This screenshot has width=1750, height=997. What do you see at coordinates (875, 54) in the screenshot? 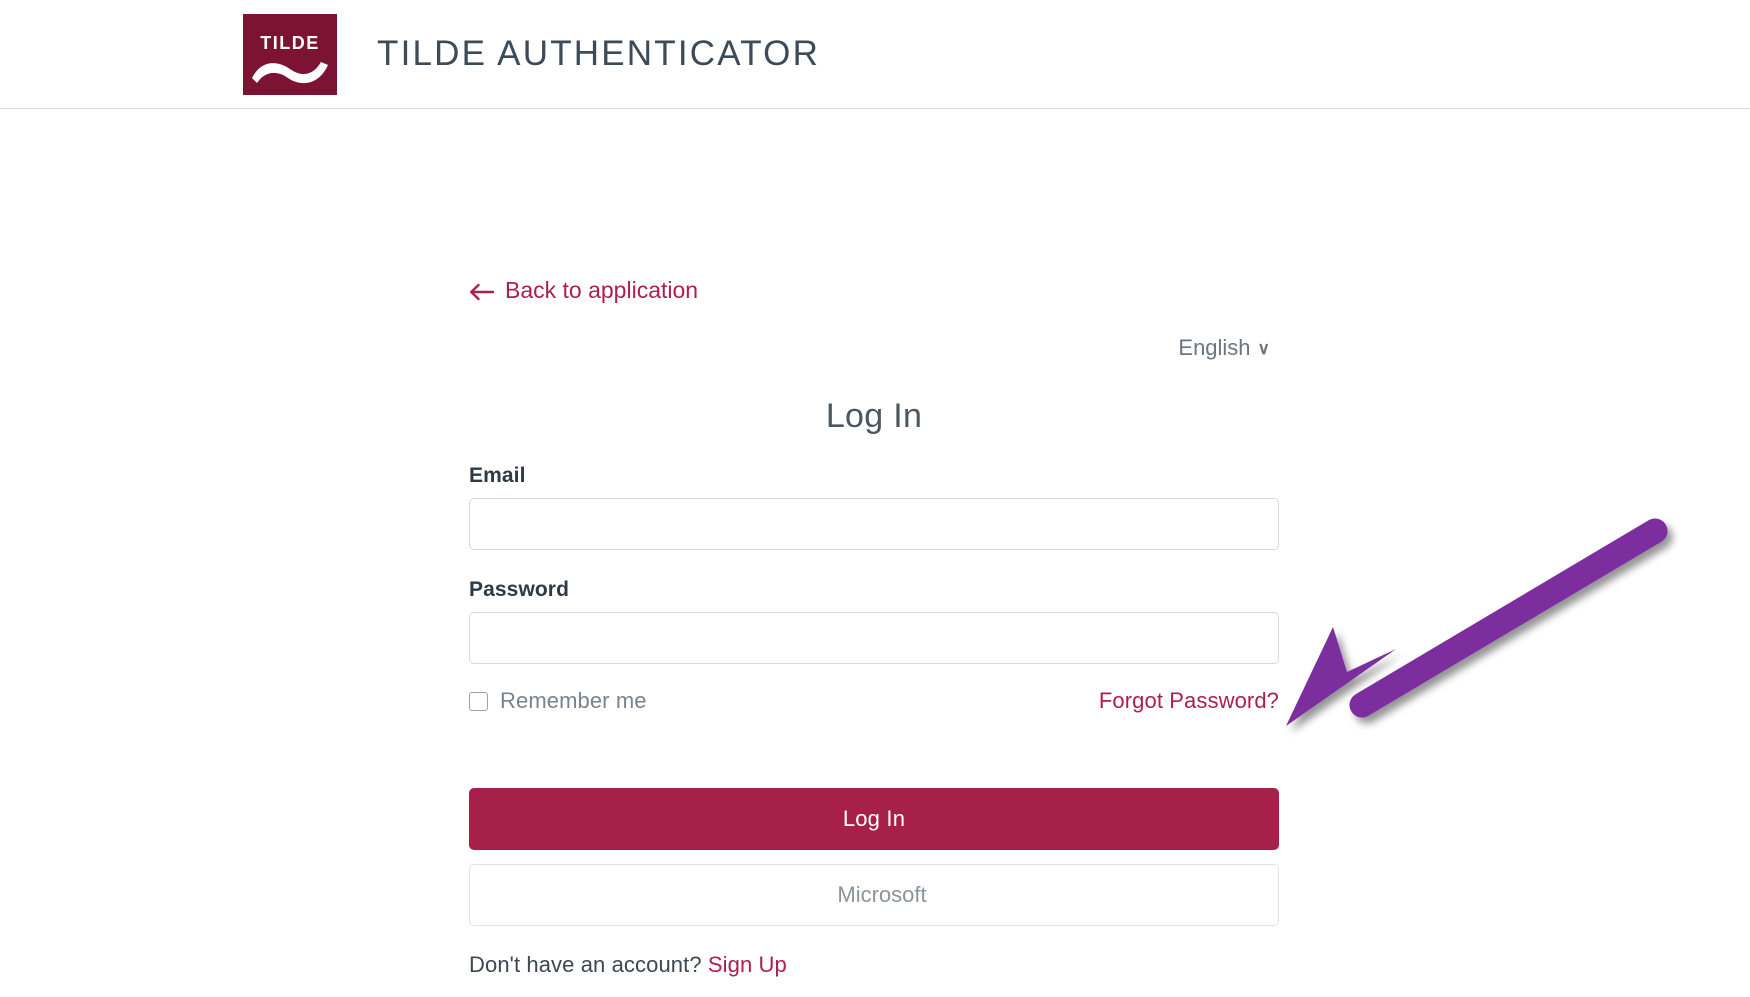
I see `app-header: TILDE TILDE AUTHENTICATOR` at bounding box center [875, 54].